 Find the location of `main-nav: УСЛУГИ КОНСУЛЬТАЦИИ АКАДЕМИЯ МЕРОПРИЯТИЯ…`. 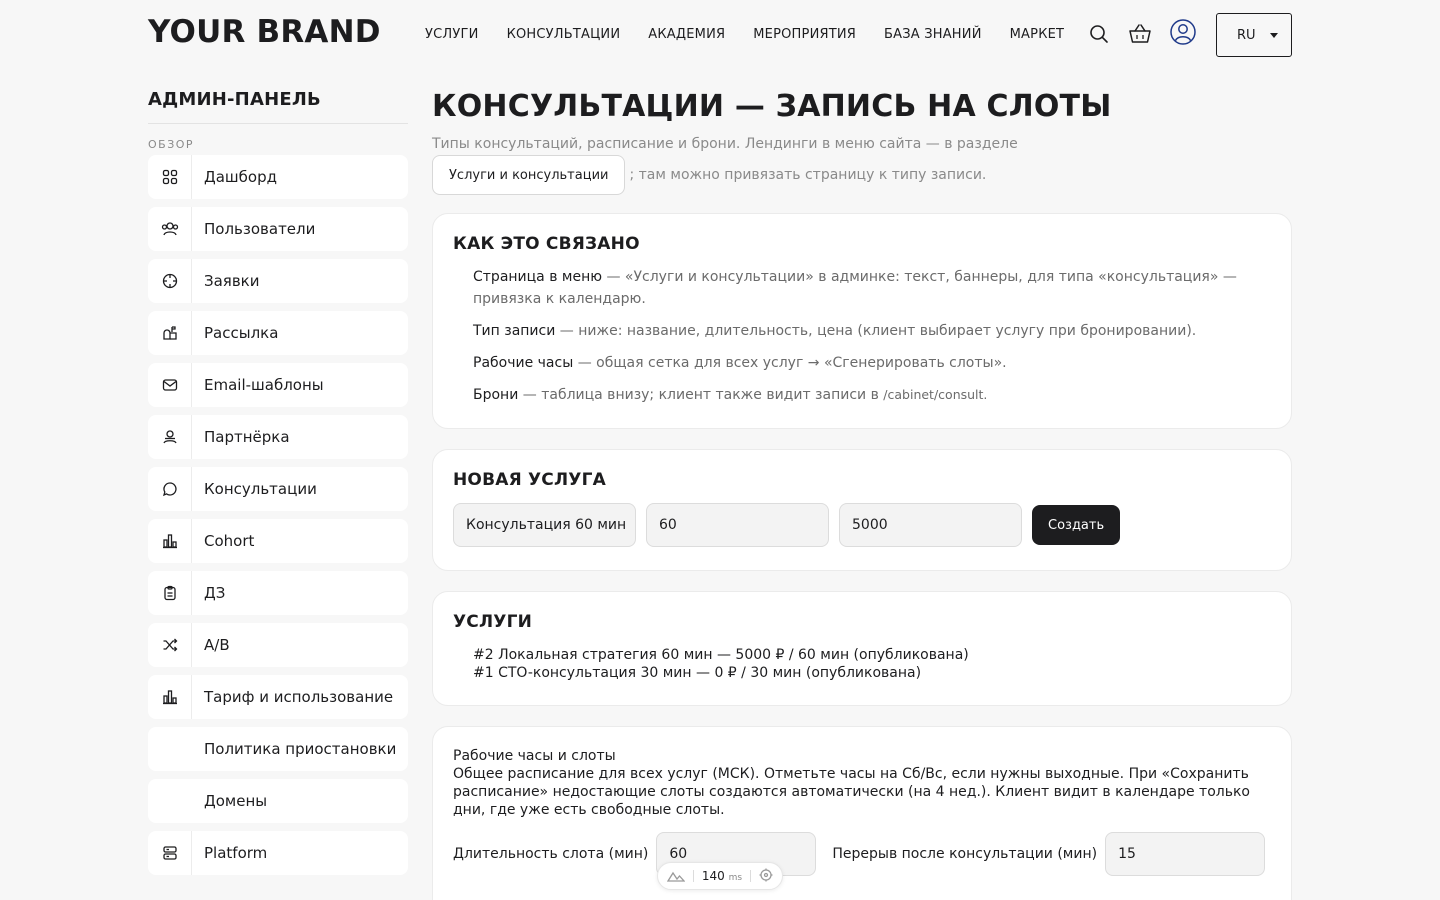

main-nav: УСЛУГИ КОНСУЛЬТАЦИИ АКАДЕМИЯ МЕРОПРИЯТИЯ… is located at coordinates (744, 34).